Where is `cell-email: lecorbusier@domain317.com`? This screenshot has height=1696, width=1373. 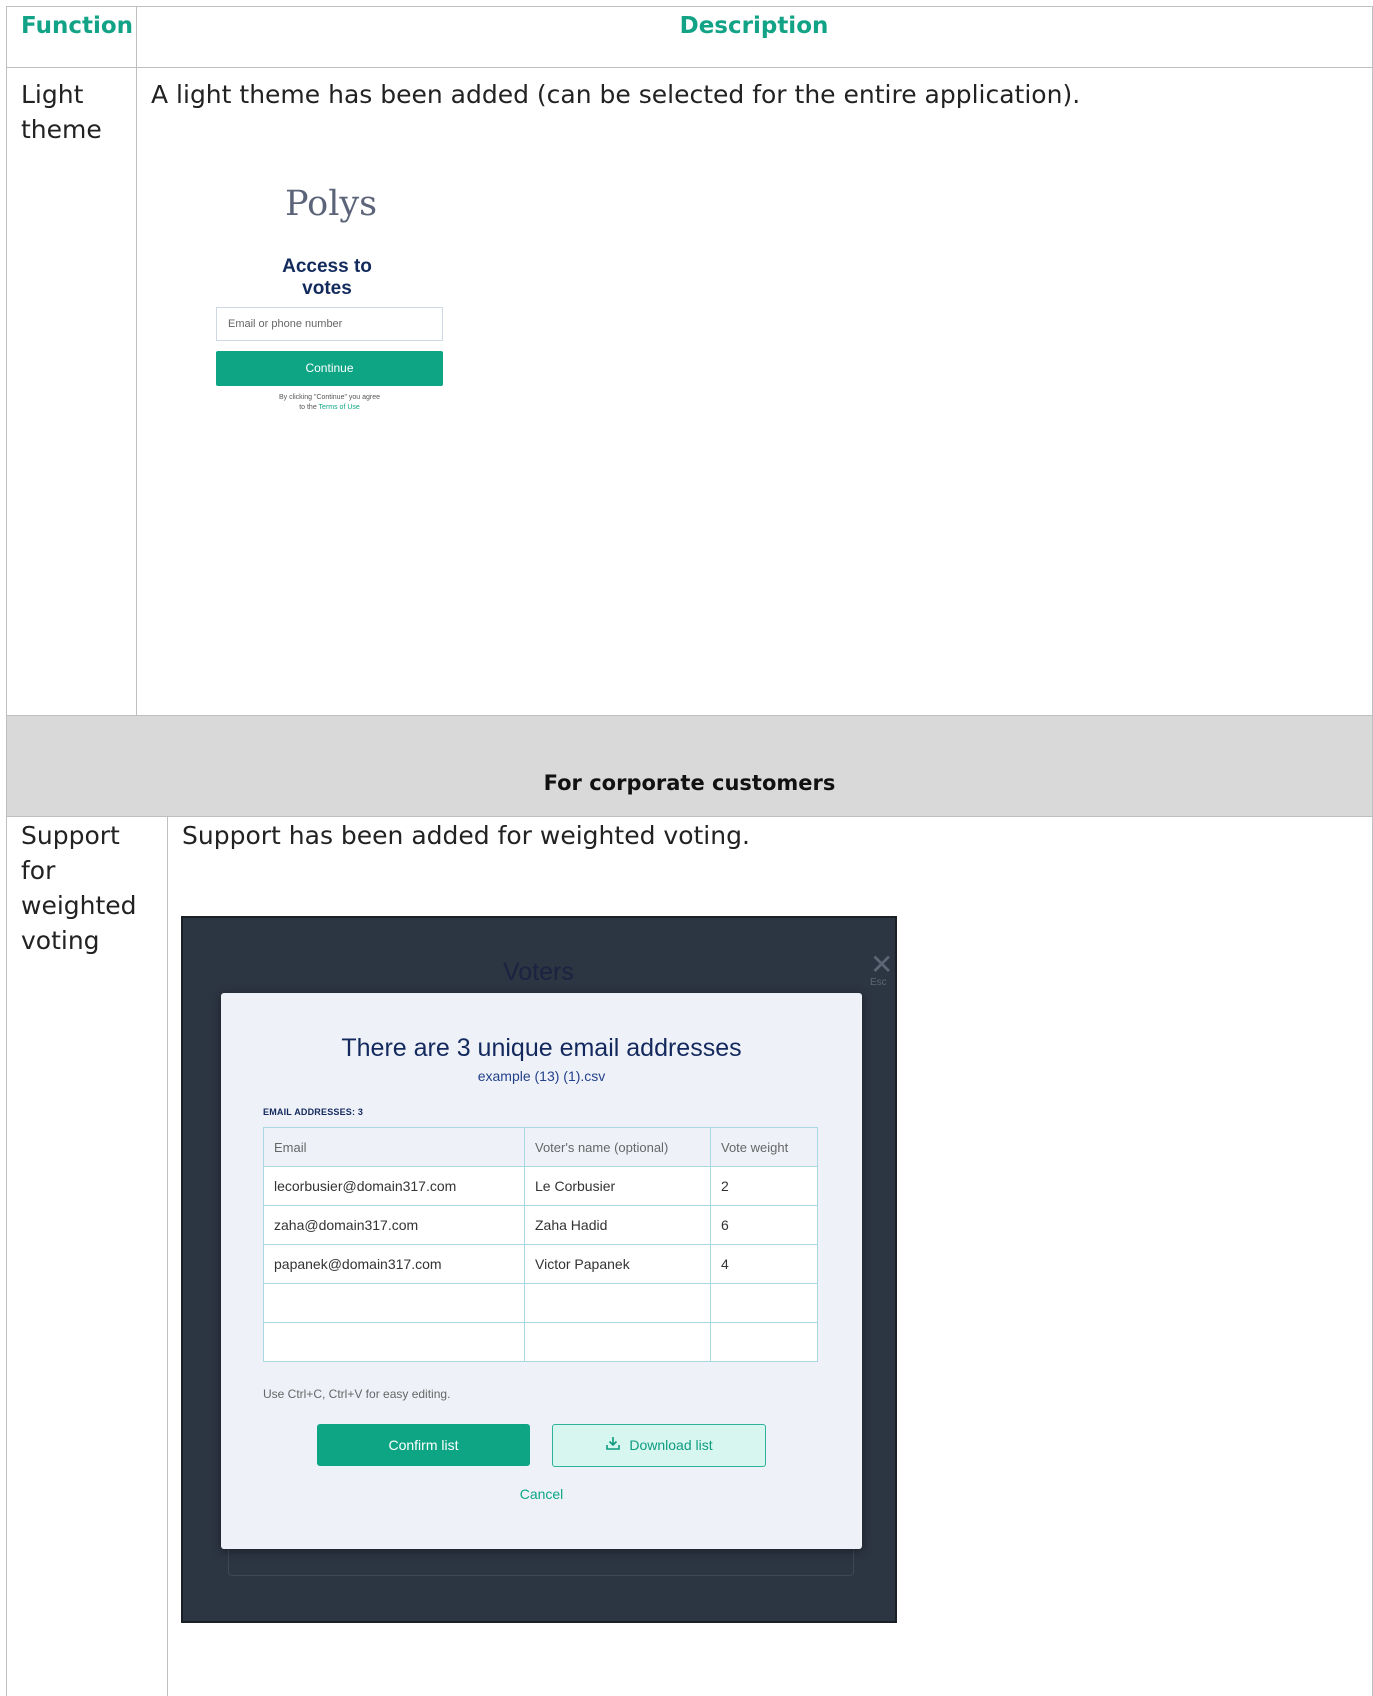 cell-email: lecorbusier@domain317.com is located at coordinates (394, 1186).